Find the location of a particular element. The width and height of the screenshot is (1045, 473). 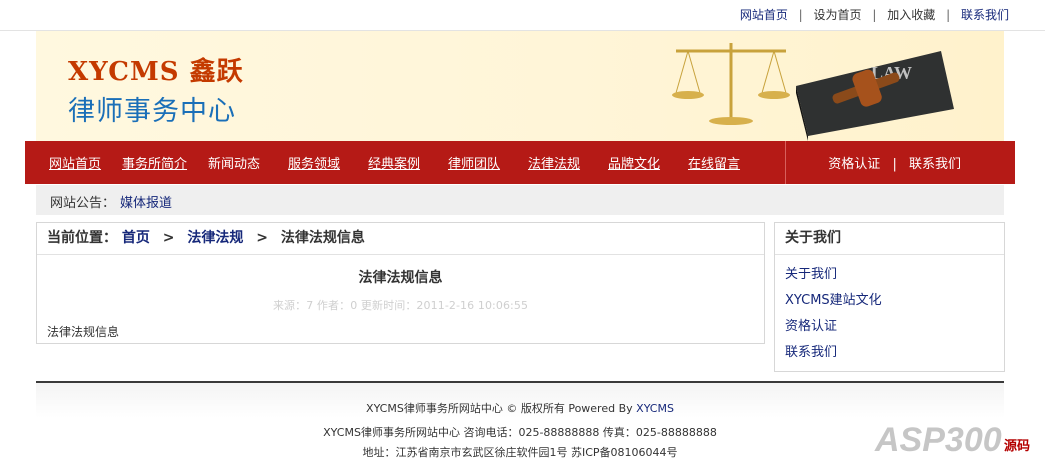

nav-item-guestbook: 在线留言 is located at coordinates (714, 162).